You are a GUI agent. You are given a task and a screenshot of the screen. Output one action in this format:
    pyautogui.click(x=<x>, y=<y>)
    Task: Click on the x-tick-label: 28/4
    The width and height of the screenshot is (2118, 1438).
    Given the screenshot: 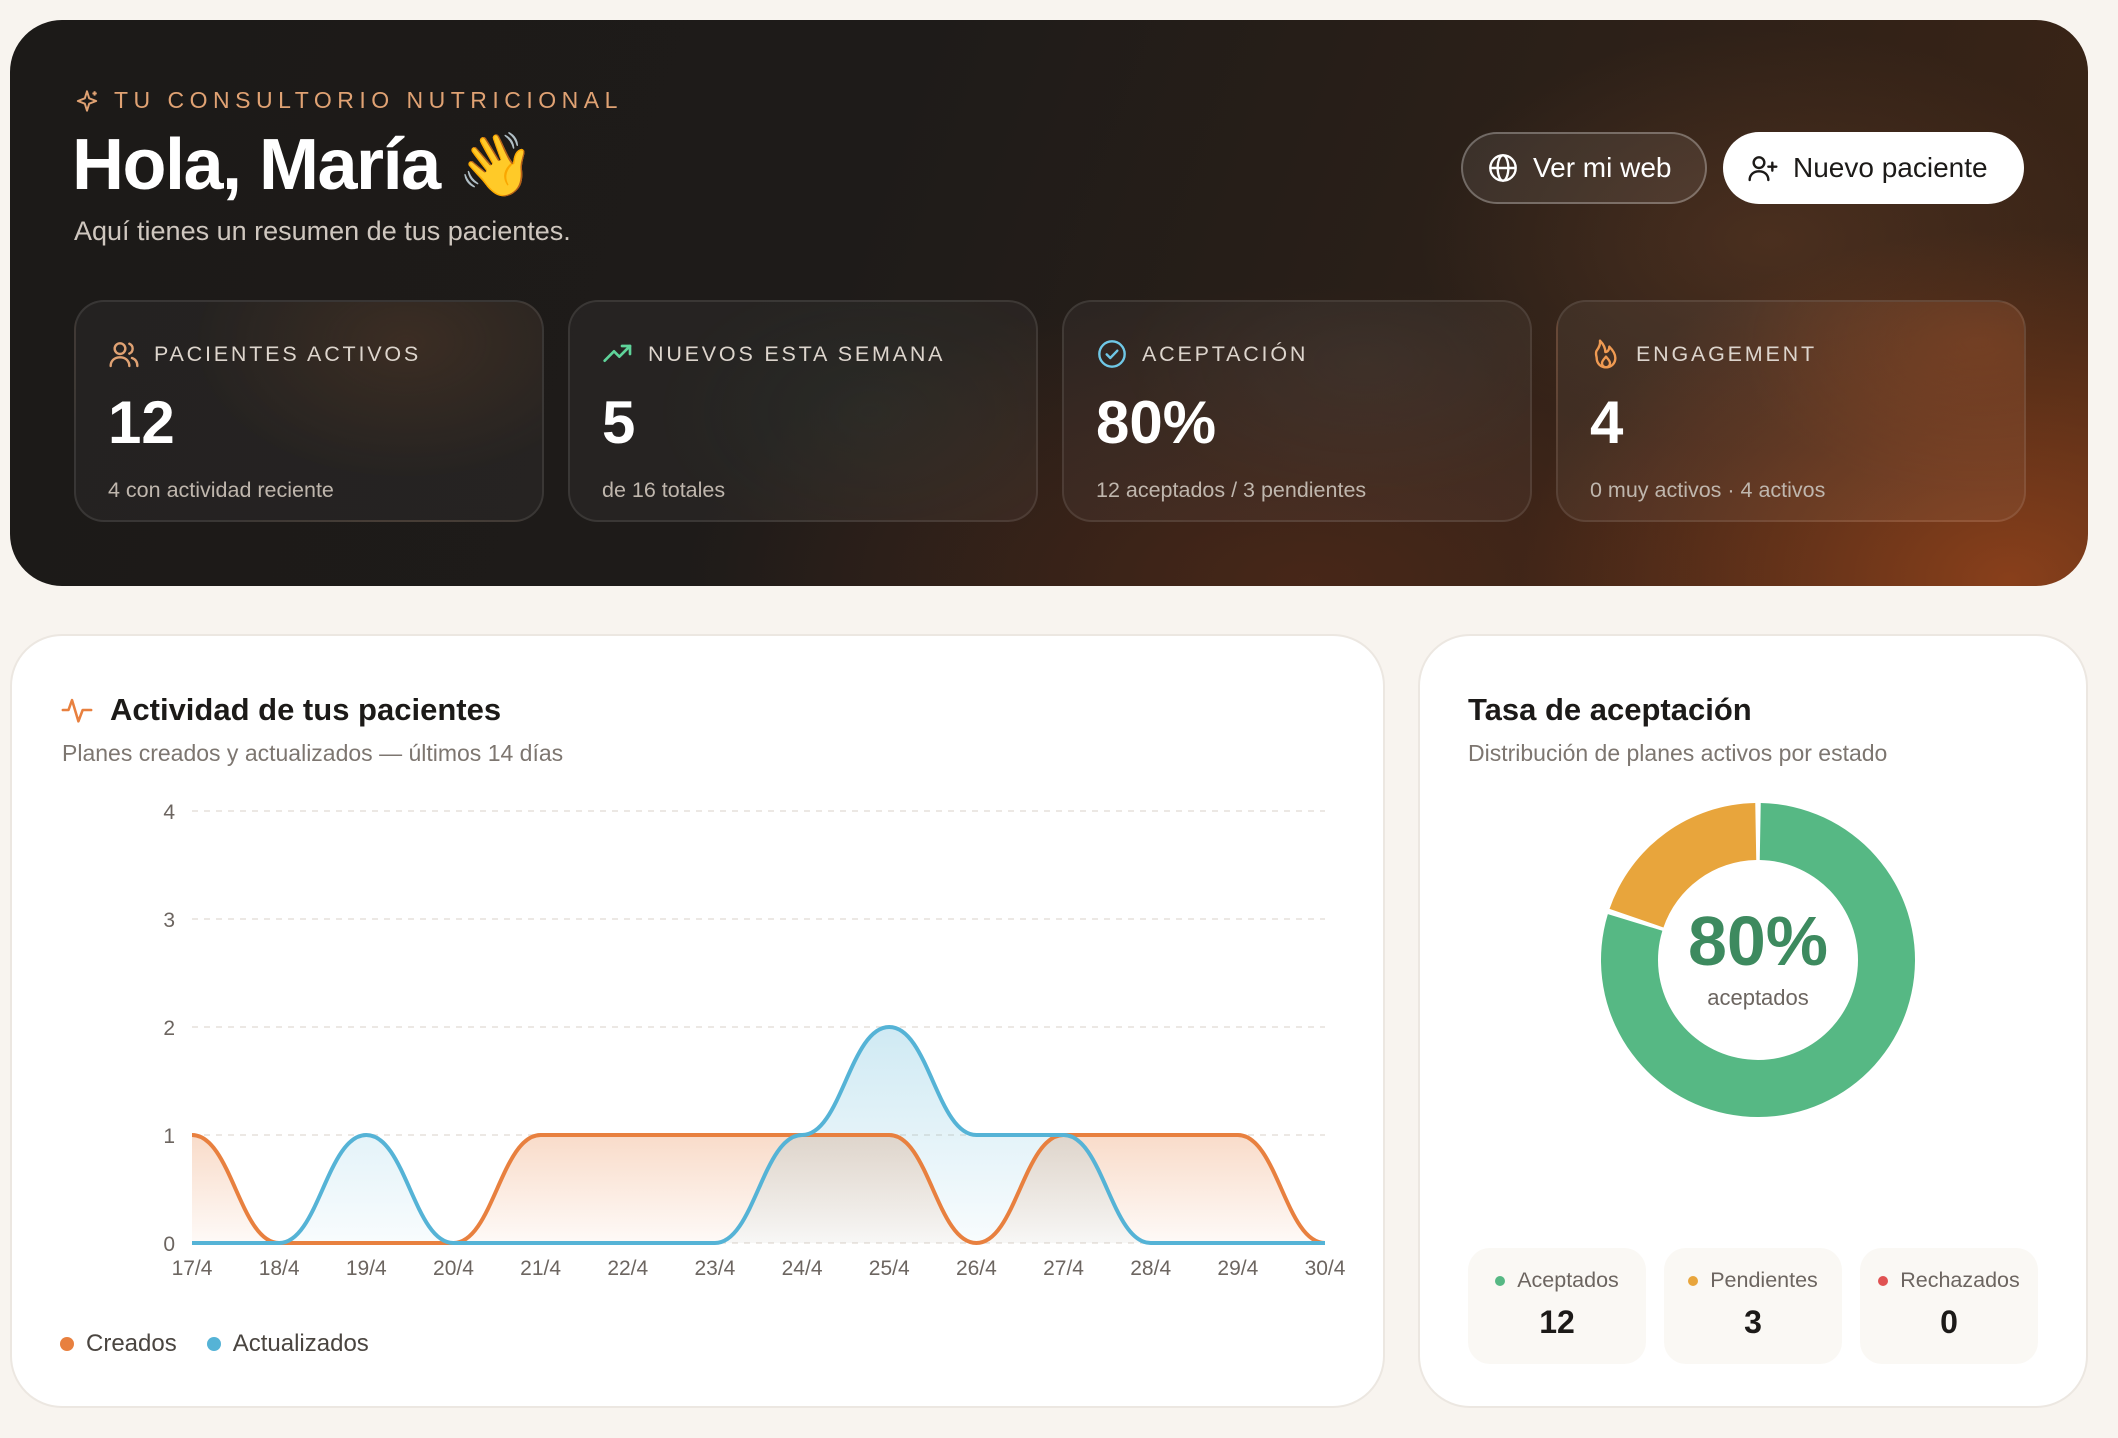 What is the action you would take?
    pyautogui.click(x=1150, y=1268)
    